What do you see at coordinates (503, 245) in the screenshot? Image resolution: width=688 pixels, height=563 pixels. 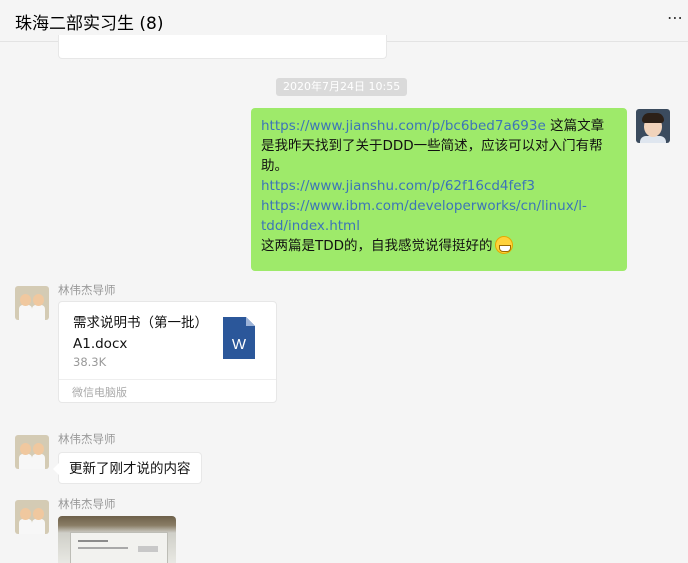 I see `grin-emoji-icon` at bounding box center [503, 245].